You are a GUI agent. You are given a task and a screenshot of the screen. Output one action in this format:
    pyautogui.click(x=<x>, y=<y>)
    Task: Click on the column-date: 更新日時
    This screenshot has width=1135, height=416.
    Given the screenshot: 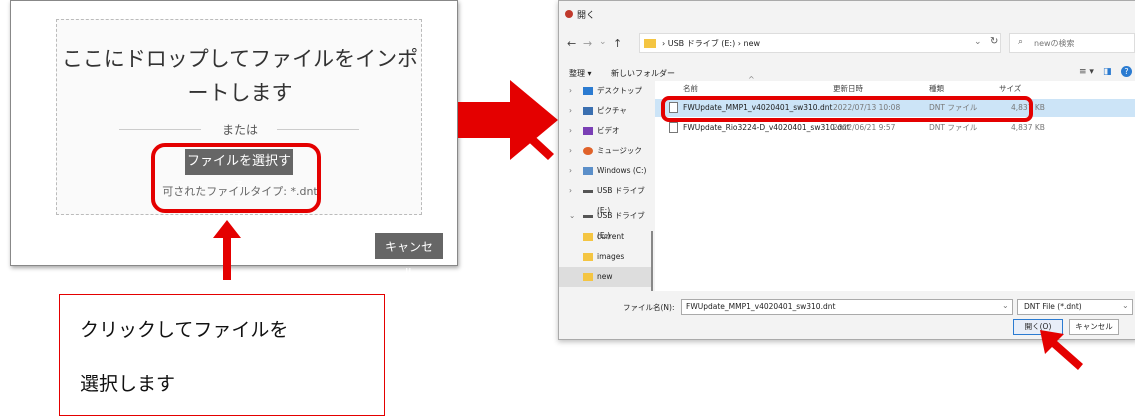 What is the action you would take?
    pyautogui.click(x=848, y=88)
    